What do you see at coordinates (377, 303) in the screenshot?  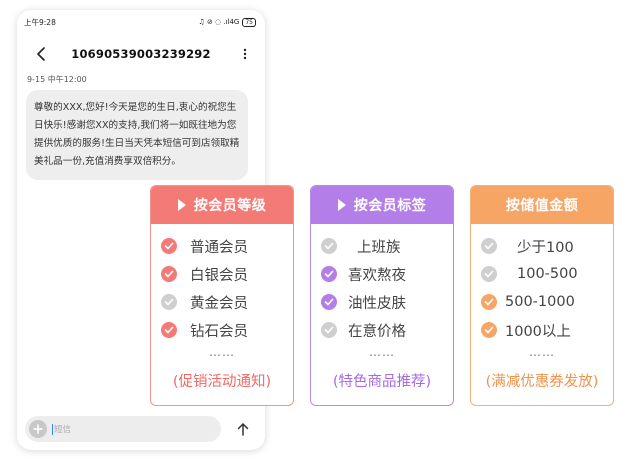 I see `option-label: 油性皮肤` at bounding box center [377, 303].